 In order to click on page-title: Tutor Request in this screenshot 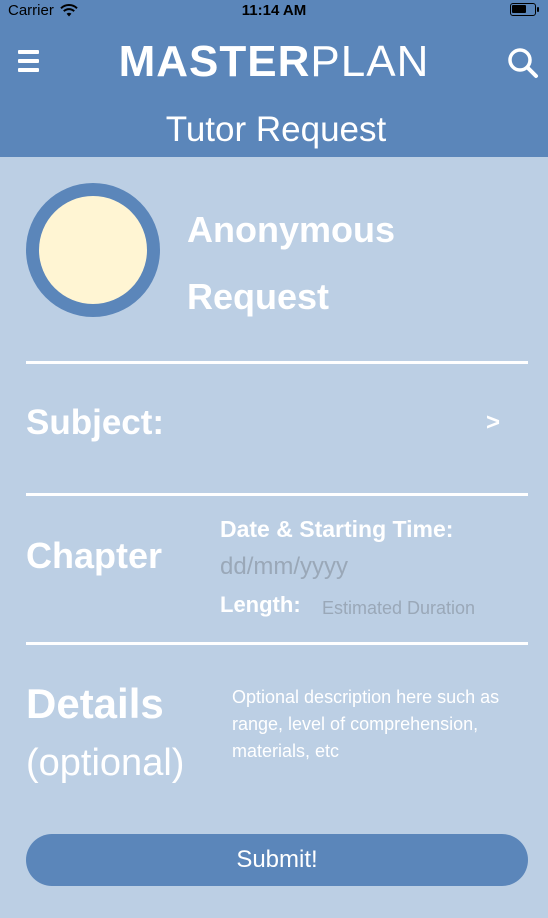, I will do `click(276, 130)`.